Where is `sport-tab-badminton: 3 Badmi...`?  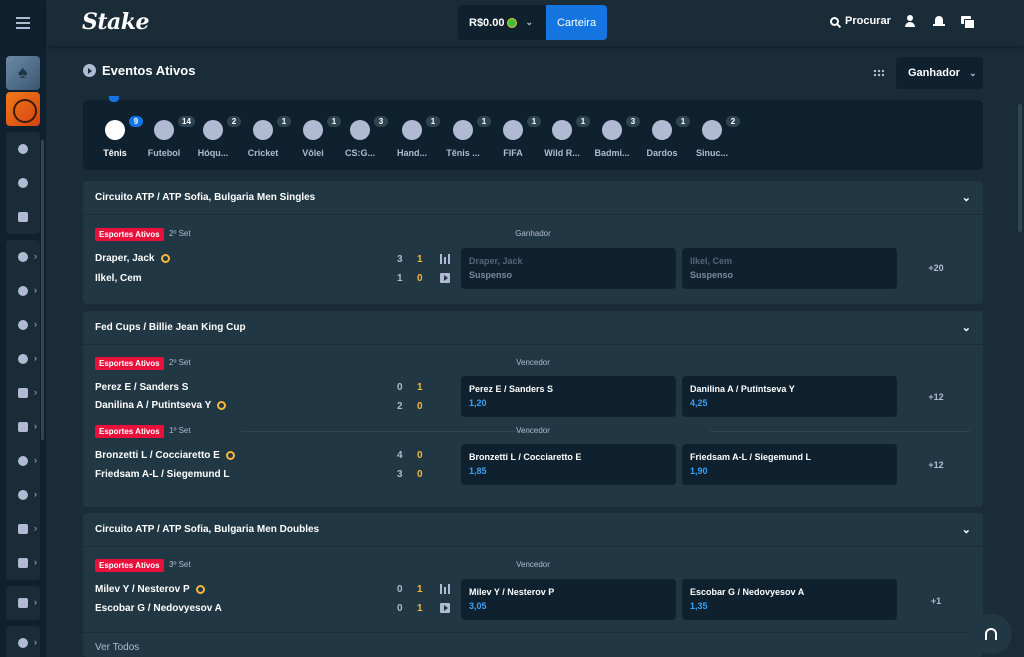
sport-tab-badminton: 3 Badmi... is located at coordinates (614, 137).